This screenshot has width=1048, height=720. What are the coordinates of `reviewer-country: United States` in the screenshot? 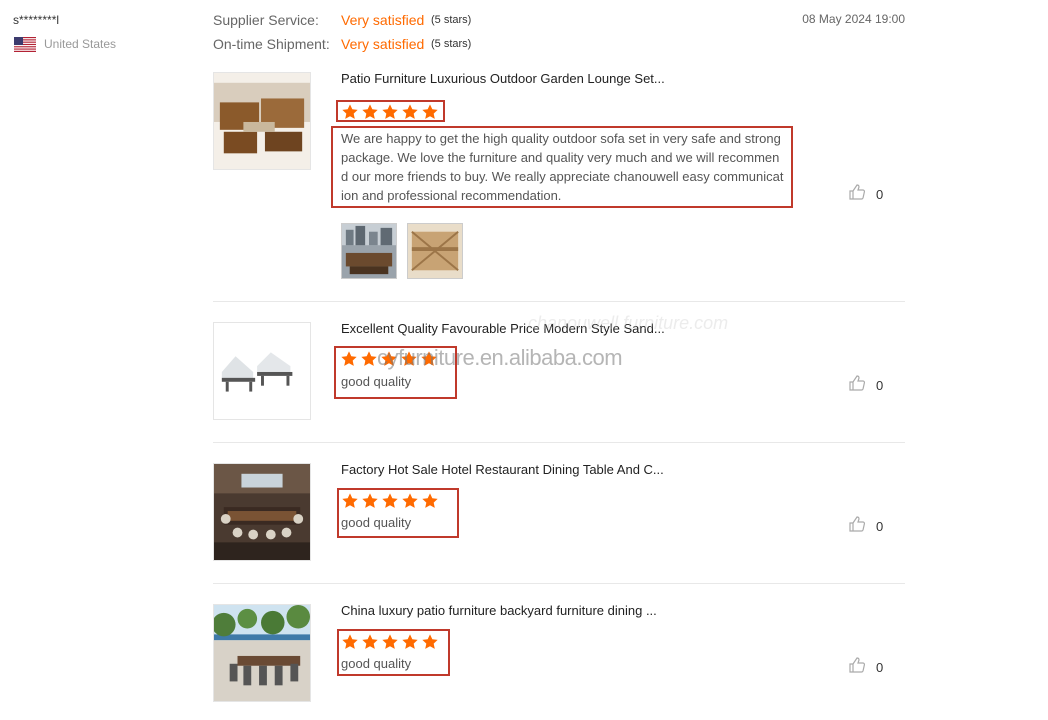 It's located at (80, 44).